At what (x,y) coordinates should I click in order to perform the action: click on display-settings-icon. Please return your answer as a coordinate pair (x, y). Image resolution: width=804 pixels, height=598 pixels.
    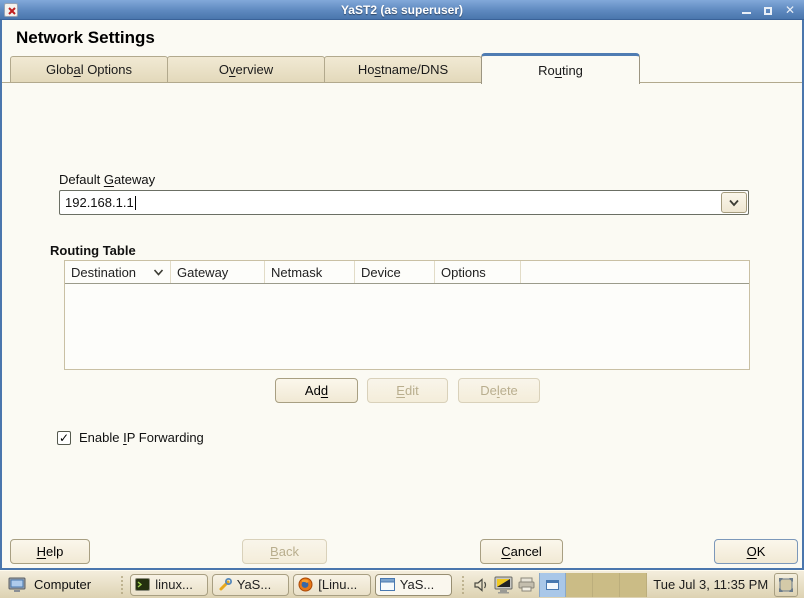
    Looking at the image, I should click on (504, 585).